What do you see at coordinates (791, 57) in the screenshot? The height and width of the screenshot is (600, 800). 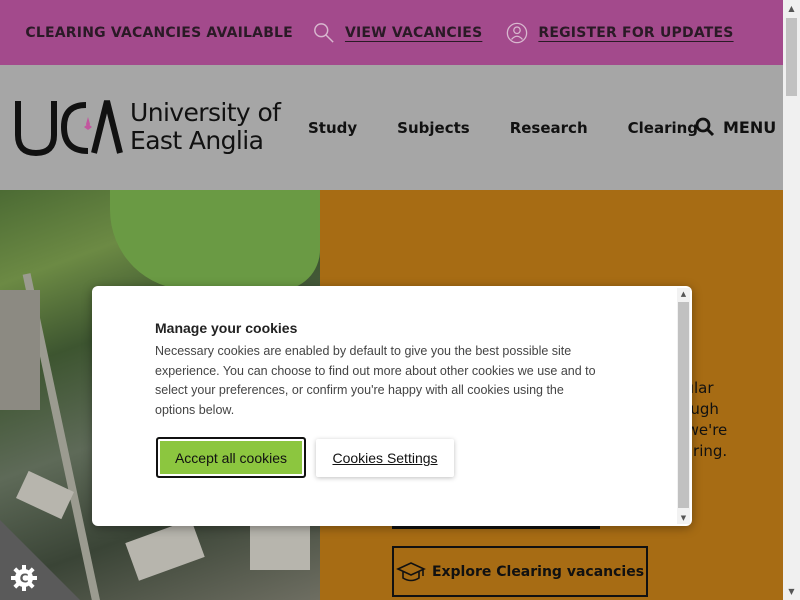 I see `scrollbar-thumb` at bounding box center [791, 57].